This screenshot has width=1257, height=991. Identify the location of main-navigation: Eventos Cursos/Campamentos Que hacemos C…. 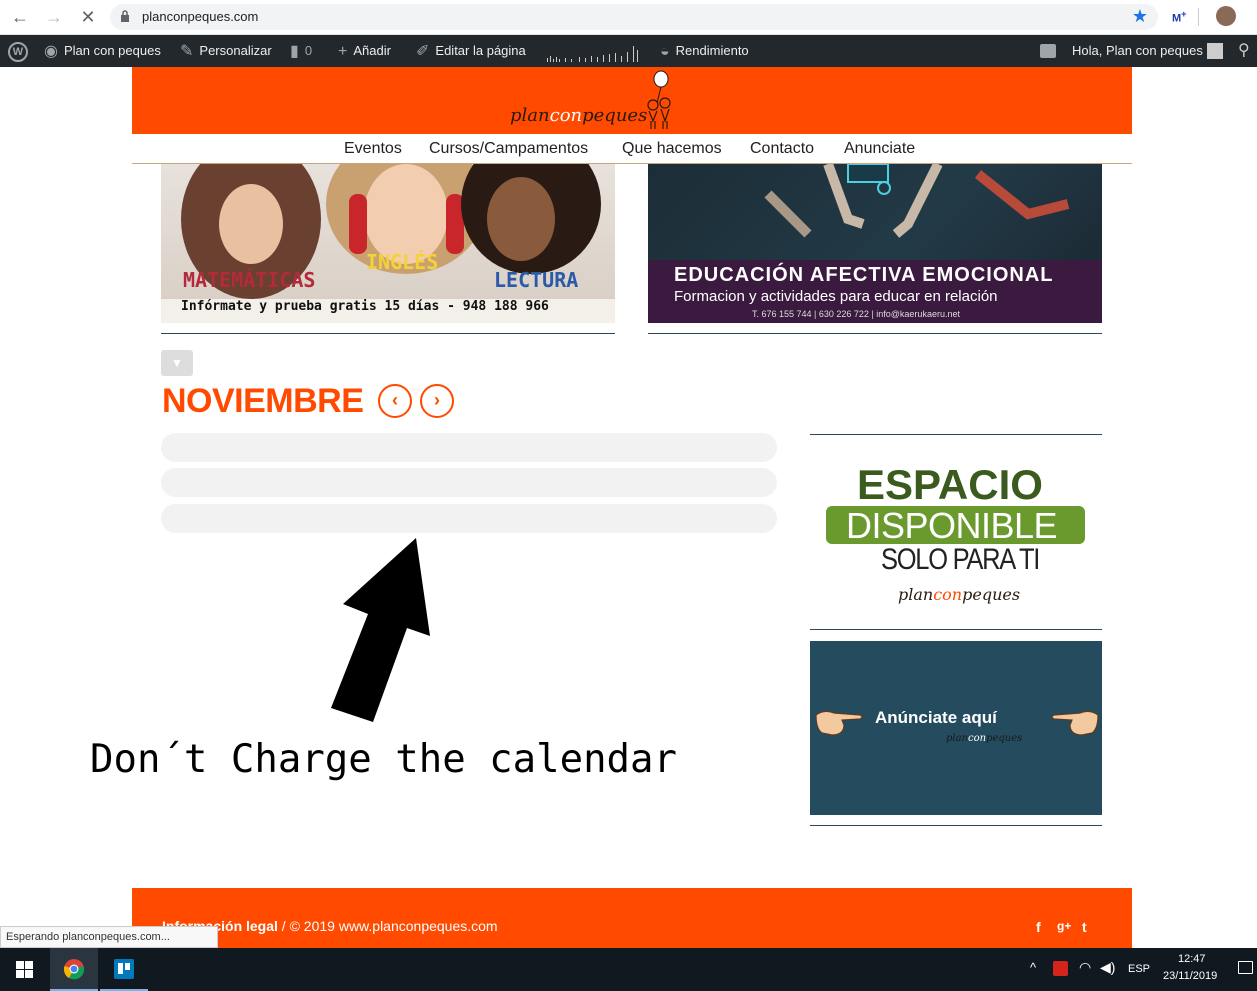
(632, 149).